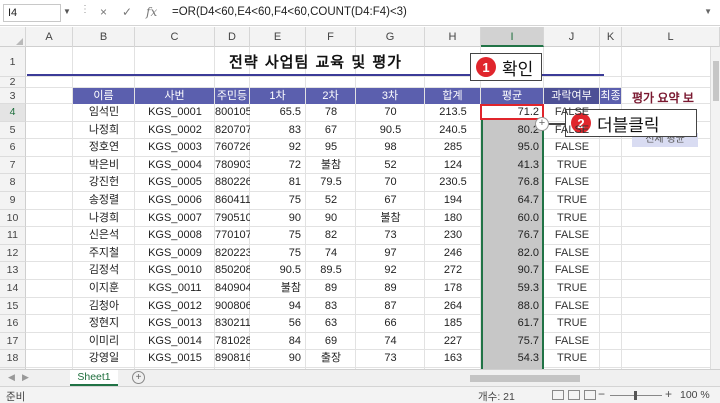 Image resolution: width=720 pixels, height=403 pixels. Describe the element at coordinates (390, 324) in the screenshot. I see `table-cell: 66` at that location.